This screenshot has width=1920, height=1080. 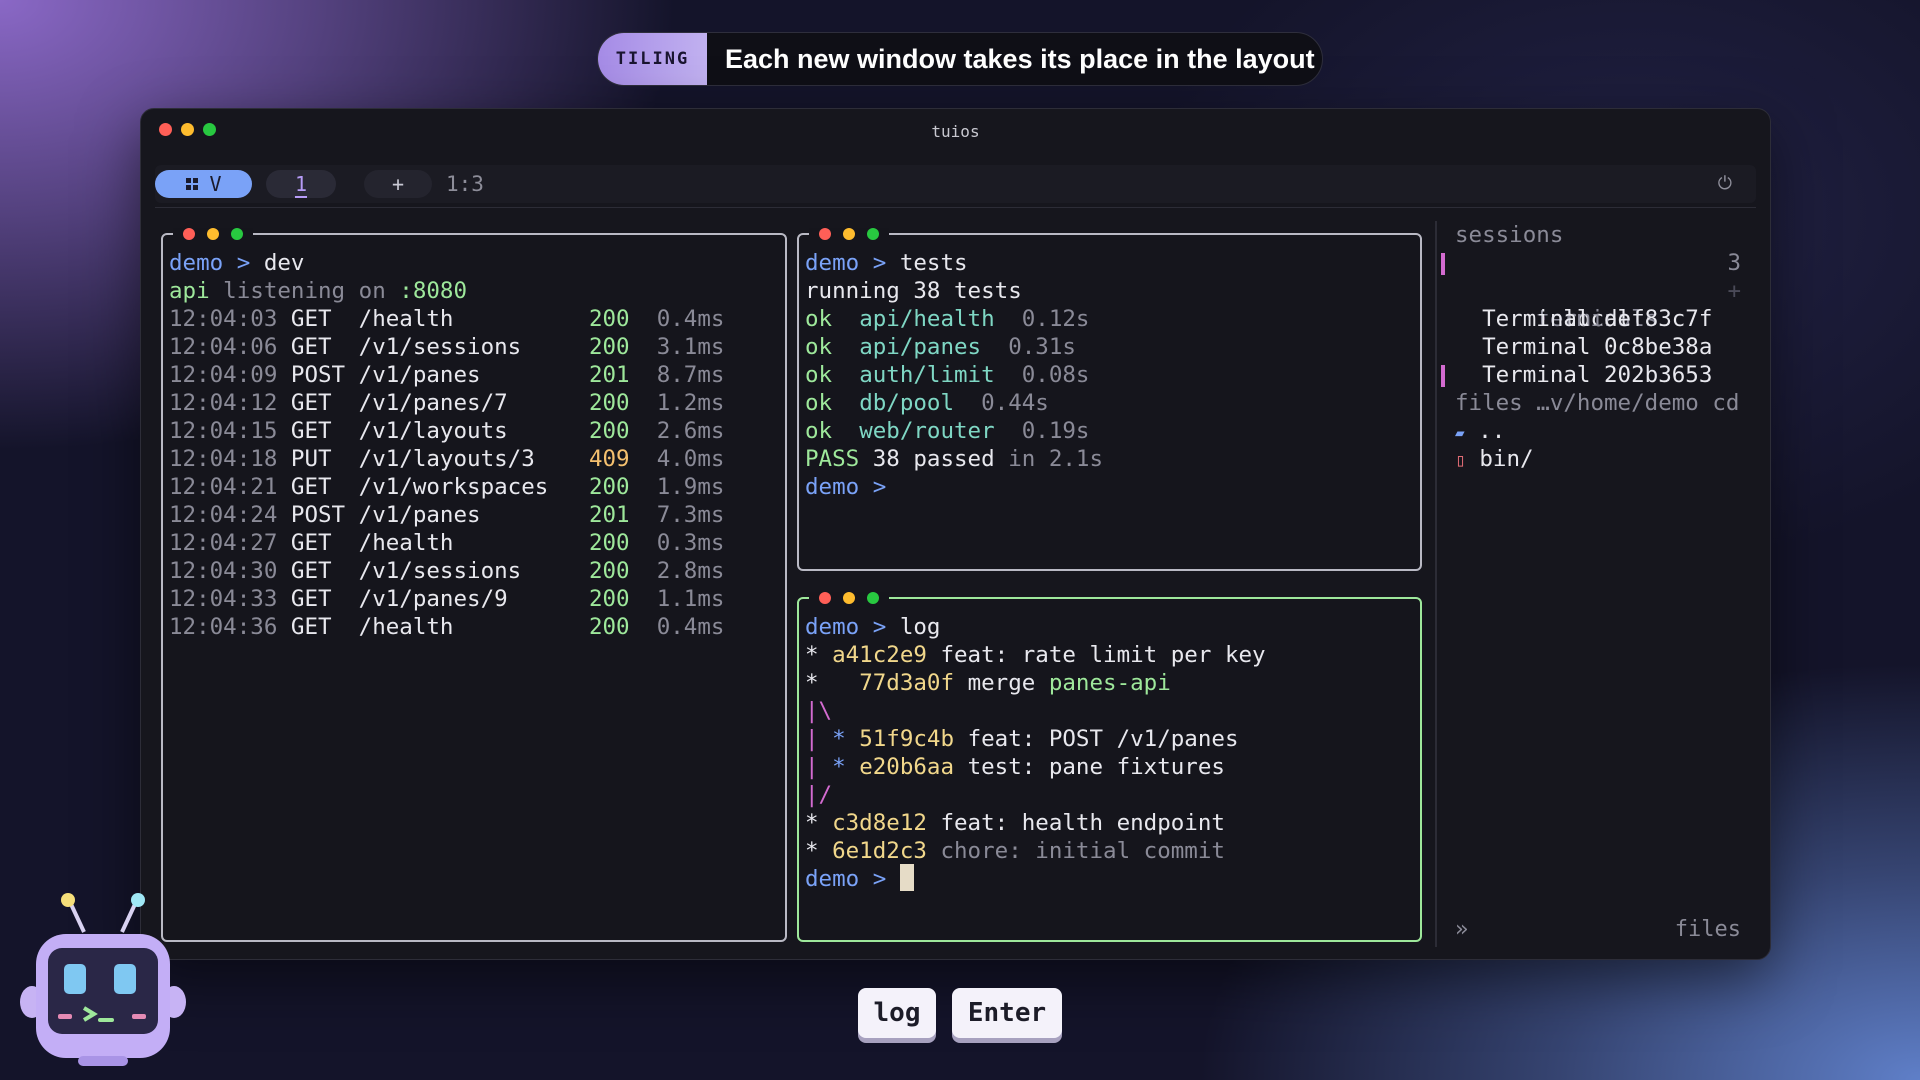 What do you see at coordinates (947, 375) in the screenshot?
I see `test-result-row: ok auth/limit 0.08s` at bounding box center [947, 375].